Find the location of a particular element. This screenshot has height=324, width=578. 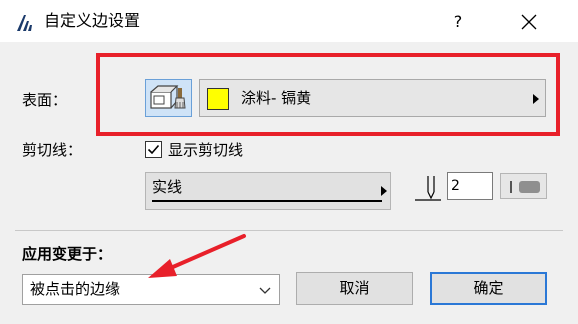

line-type-label: 实线 is located at coordinates (167, 187).